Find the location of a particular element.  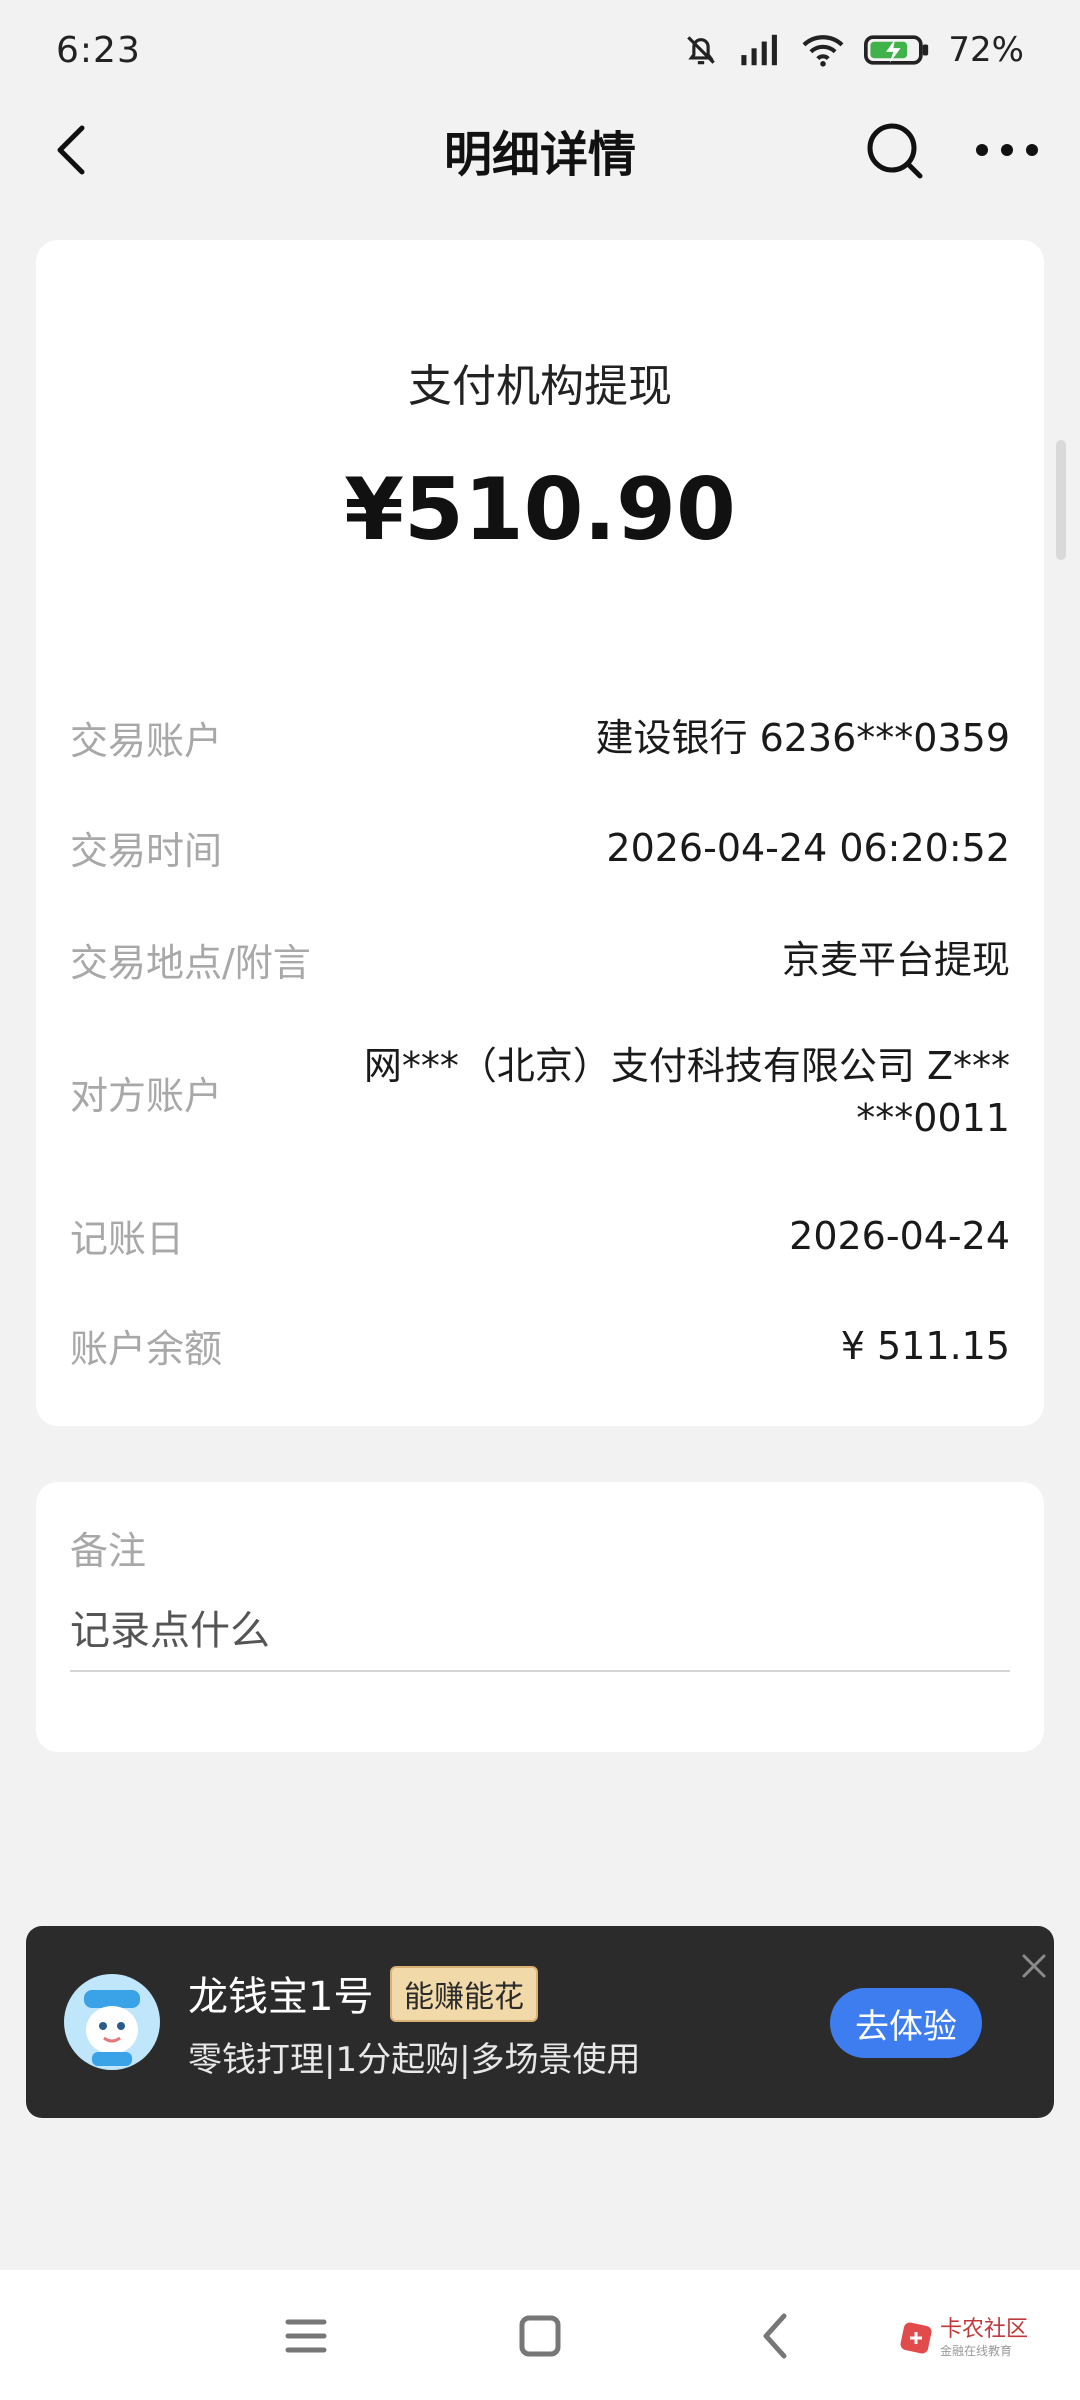

detail-label: 交易时间 is located at coordinates (146, 851).